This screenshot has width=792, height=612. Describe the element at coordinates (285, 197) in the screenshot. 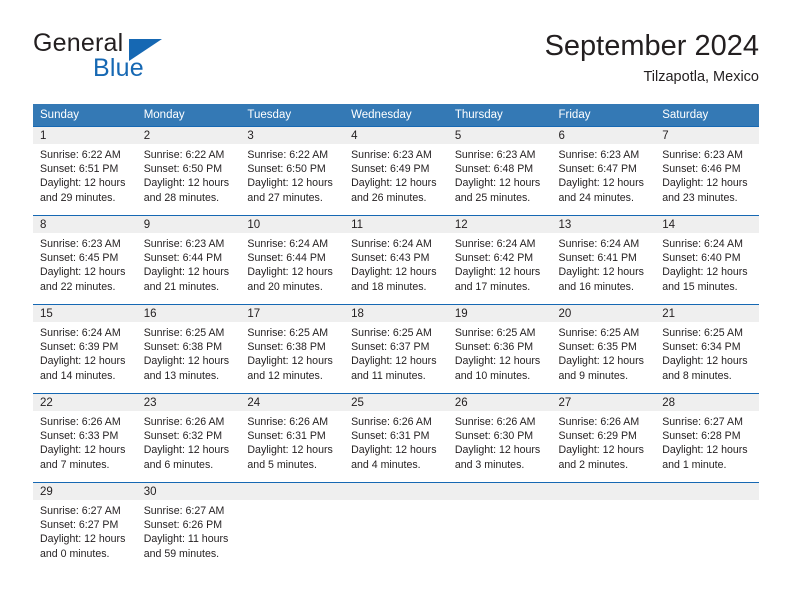

I see `daylight-text-line2: and 27 minutes.` at that location.